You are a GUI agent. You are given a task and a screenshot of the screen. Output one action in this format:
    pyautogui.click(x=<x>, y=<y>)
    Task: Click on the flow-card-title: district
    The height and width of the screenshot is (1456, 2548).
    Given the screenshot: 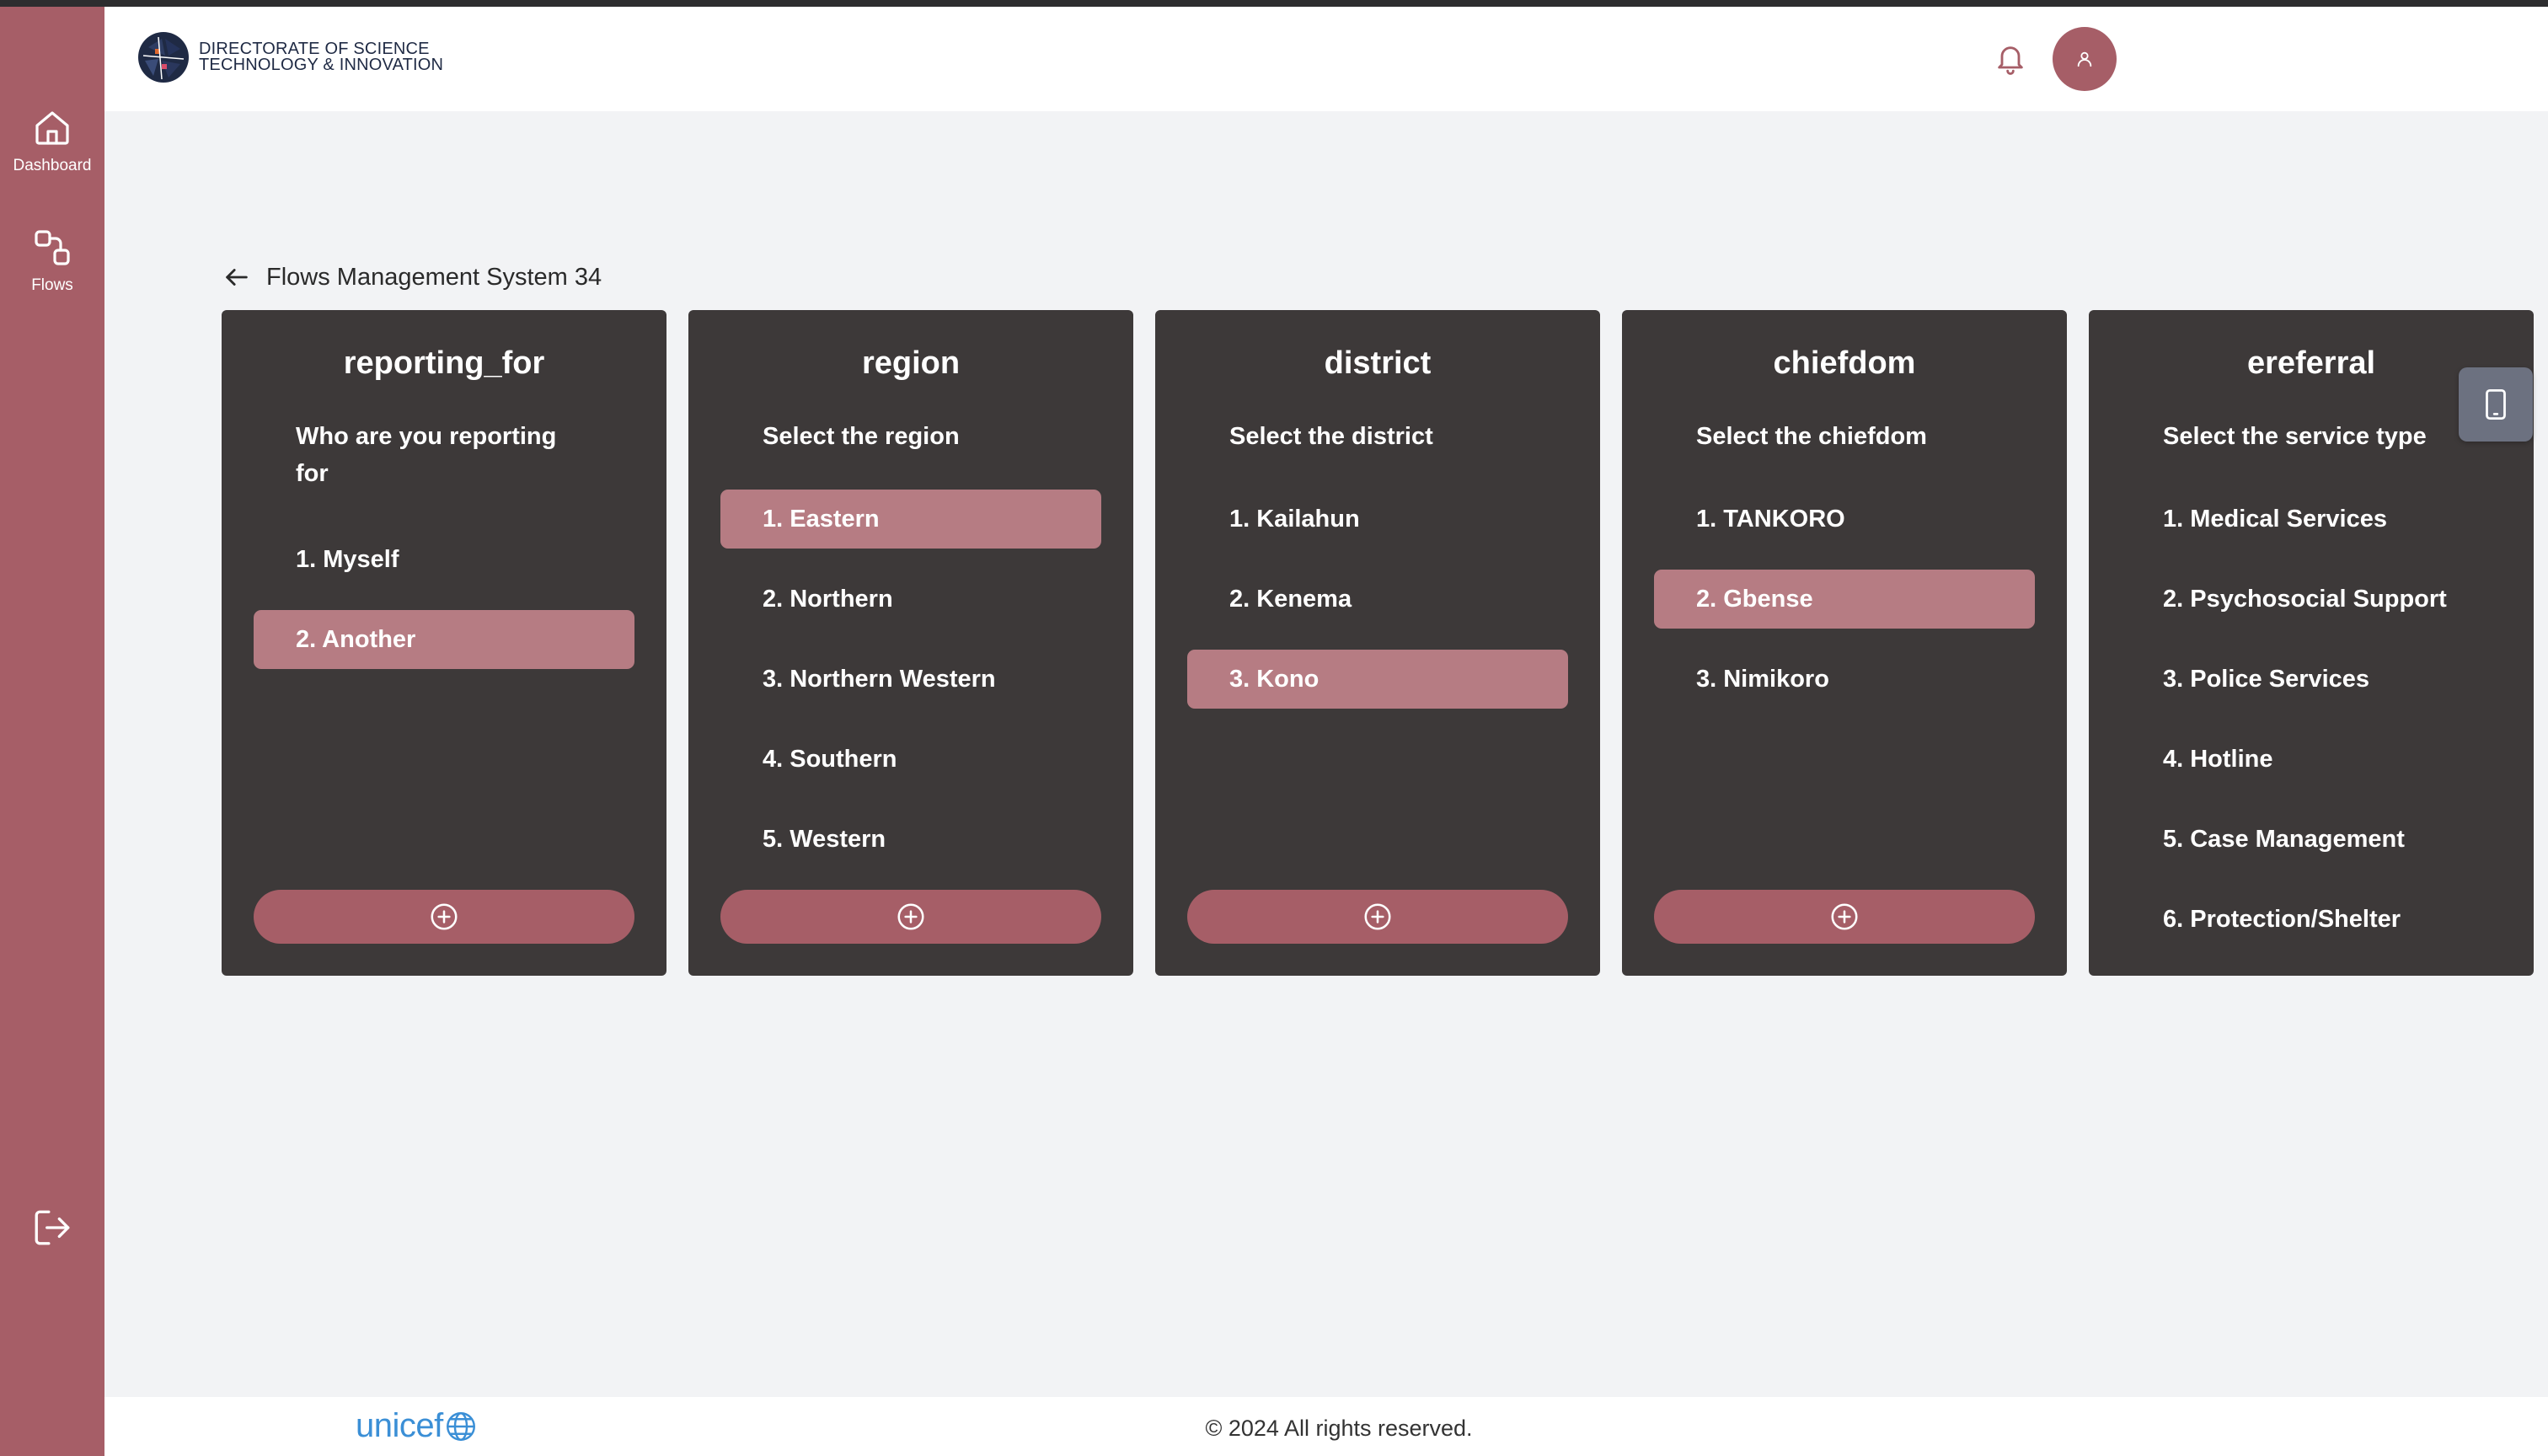 What is the action you would take?
    pyautogui.click(x=1378, y=363)
    